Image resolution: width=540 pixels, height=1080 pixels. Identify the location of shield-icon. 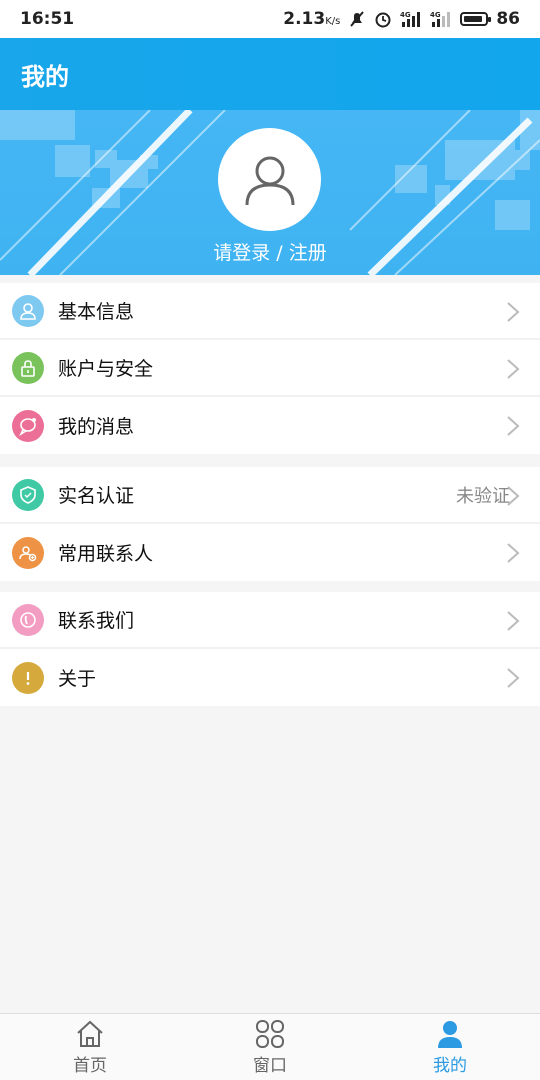
(28, 494).